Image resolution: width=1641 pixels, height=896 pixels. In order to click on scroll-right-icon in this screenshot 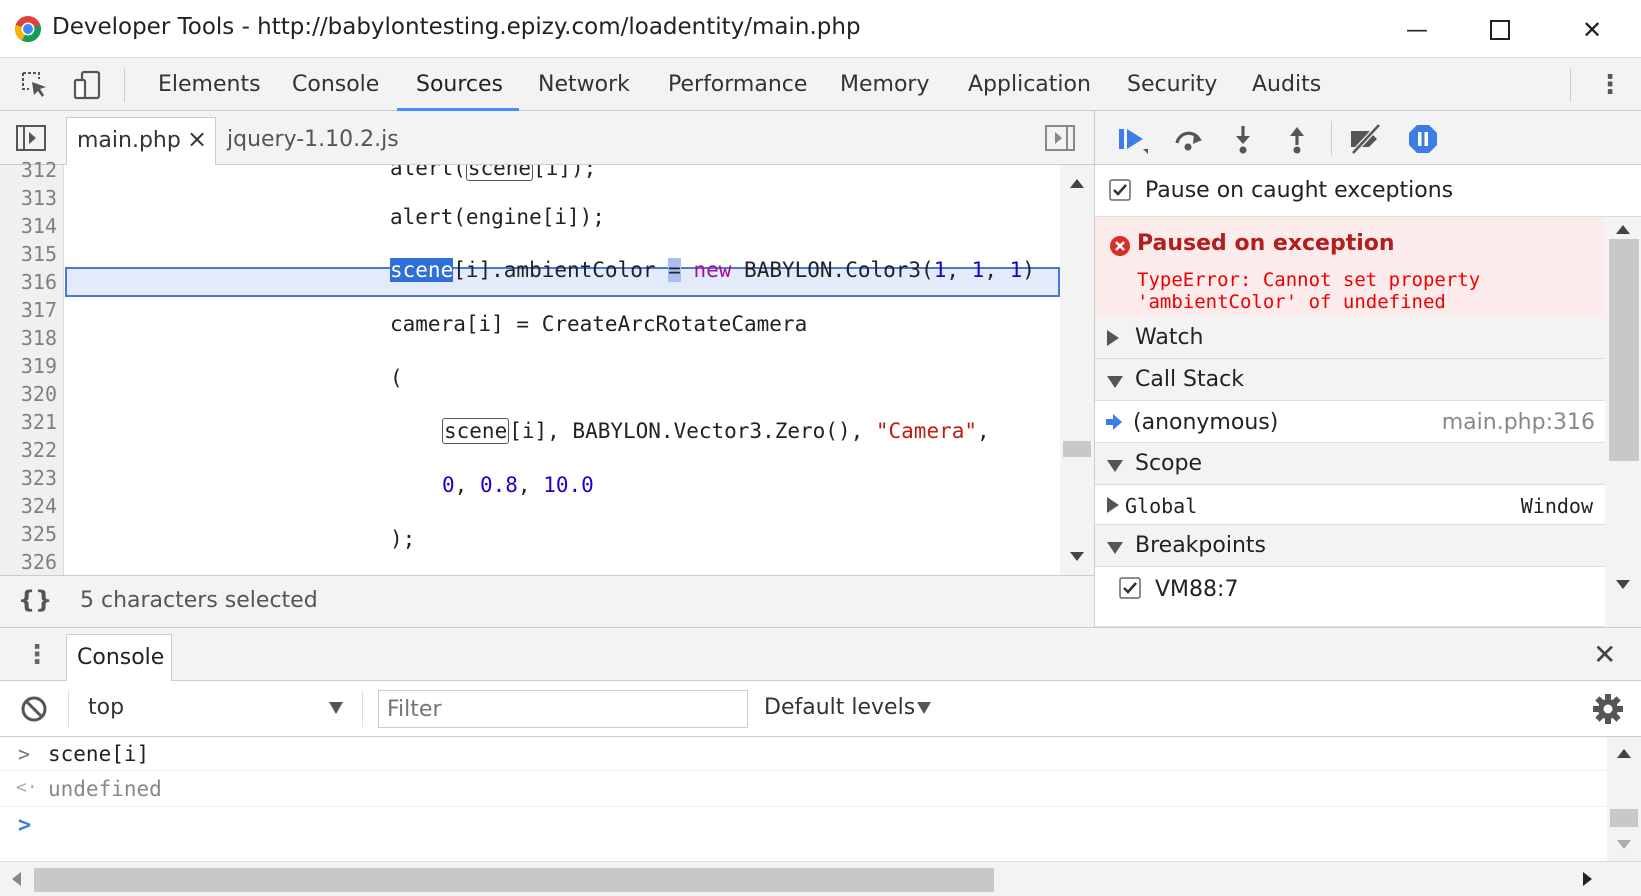, I will do `click(1588, 879)`.